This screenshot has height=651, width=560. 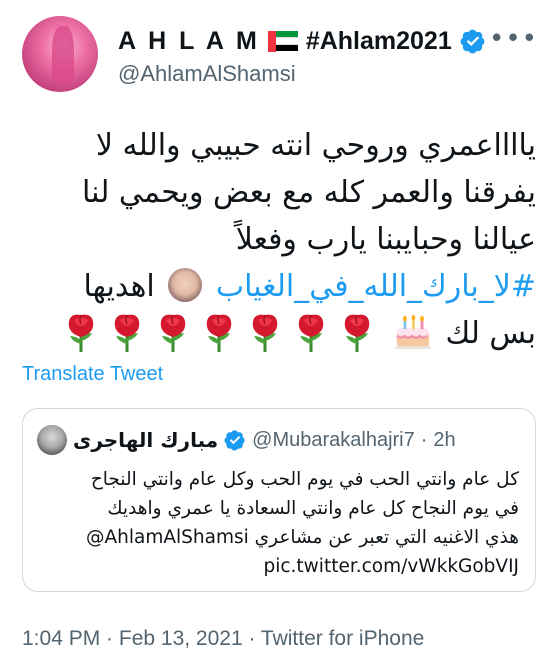 What do you see at coordinates (490, 333) in the screenshot?
I see `tweet-last-line-text: بس لك` at bounding box center [490, 333].